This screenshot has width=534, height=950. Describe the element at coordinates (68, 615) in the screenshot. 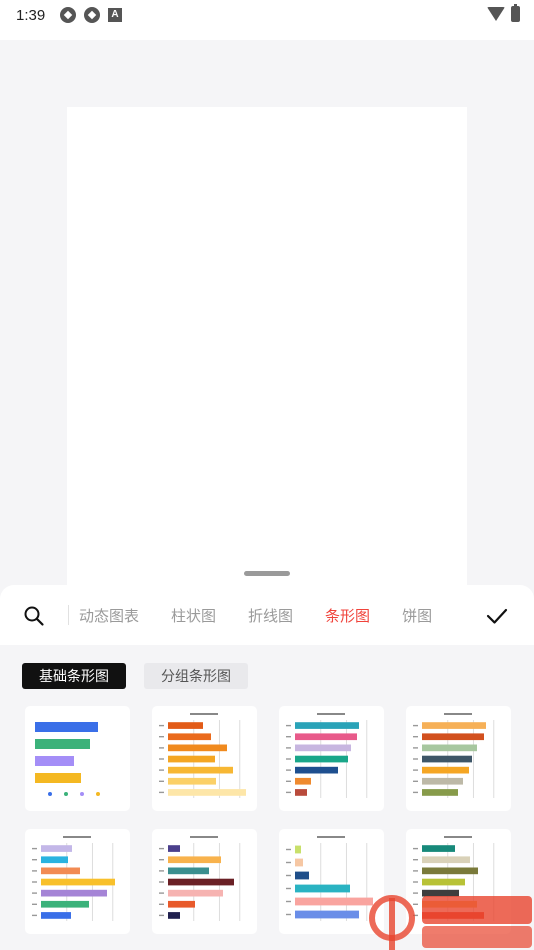

I see `tab-divider` at that location.